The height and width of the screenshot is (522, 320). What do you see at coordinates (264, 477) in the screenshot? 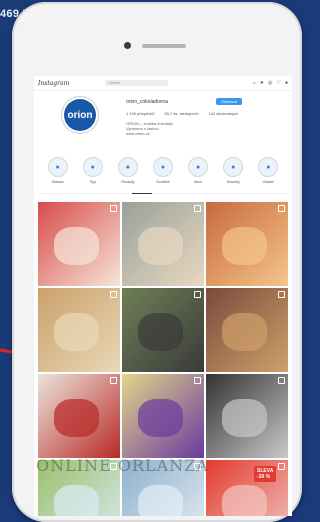
I see `sale-percent: -30 %` at bounding box center [264, 477].